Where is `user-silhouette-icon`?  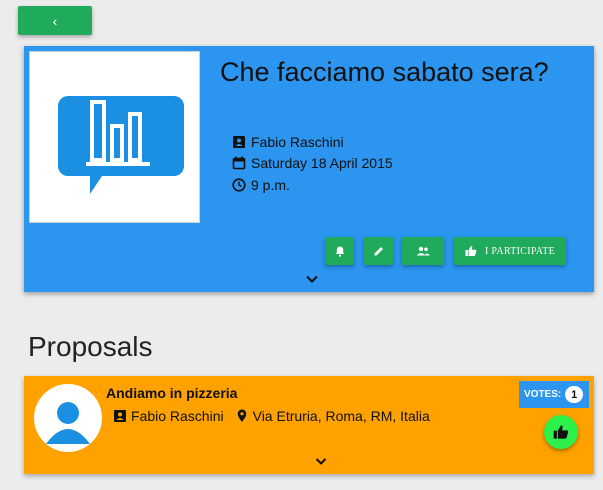 user-silhouette-icon is located at coordinates (68, 423).